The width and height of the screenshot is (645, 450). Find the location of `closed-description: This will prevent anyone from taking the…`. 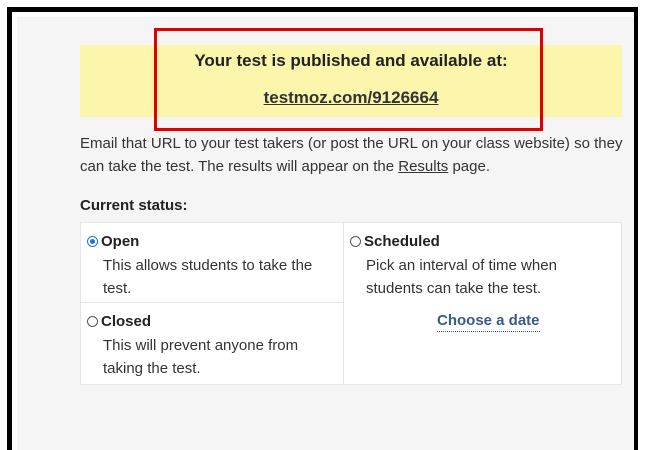

closed-description: This will prevent anyone from taking the… is located at coordinates (201, 357).